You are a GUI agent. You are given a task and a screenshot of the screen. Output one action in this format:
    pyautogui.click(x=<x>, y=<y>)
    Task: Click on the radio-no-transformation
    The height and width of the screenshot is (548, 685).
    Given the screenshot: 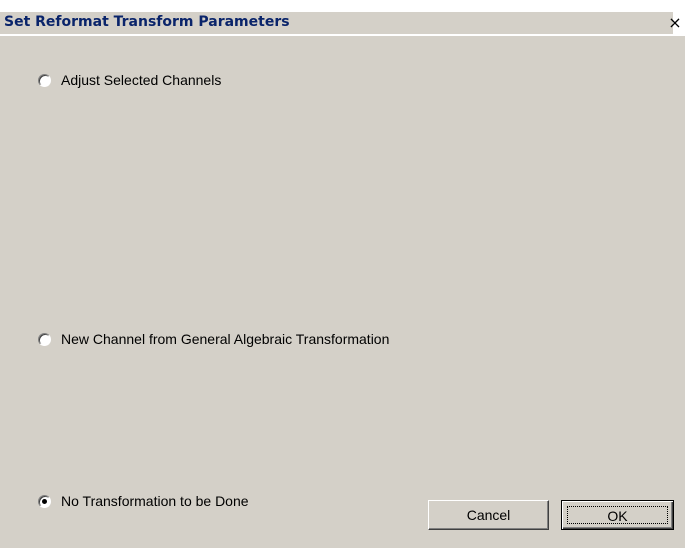 What is the action you would take?
    pyautogui.click(x=44, y=501)
    